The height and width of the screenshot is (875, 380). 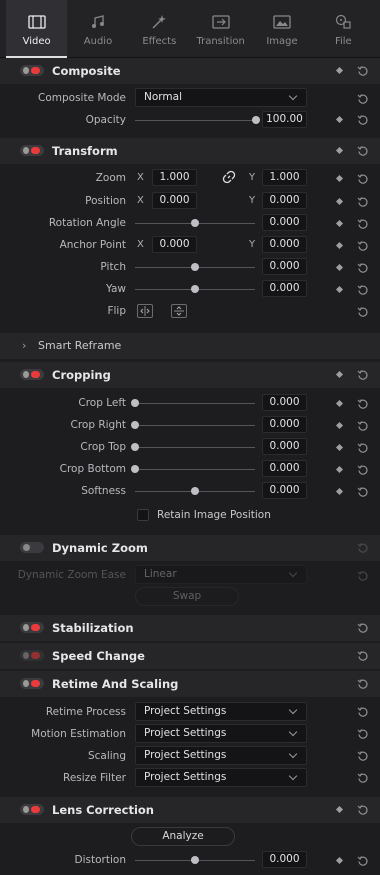 I want to click on stabilization-header: Stabilization, so click(x=190, y=628).